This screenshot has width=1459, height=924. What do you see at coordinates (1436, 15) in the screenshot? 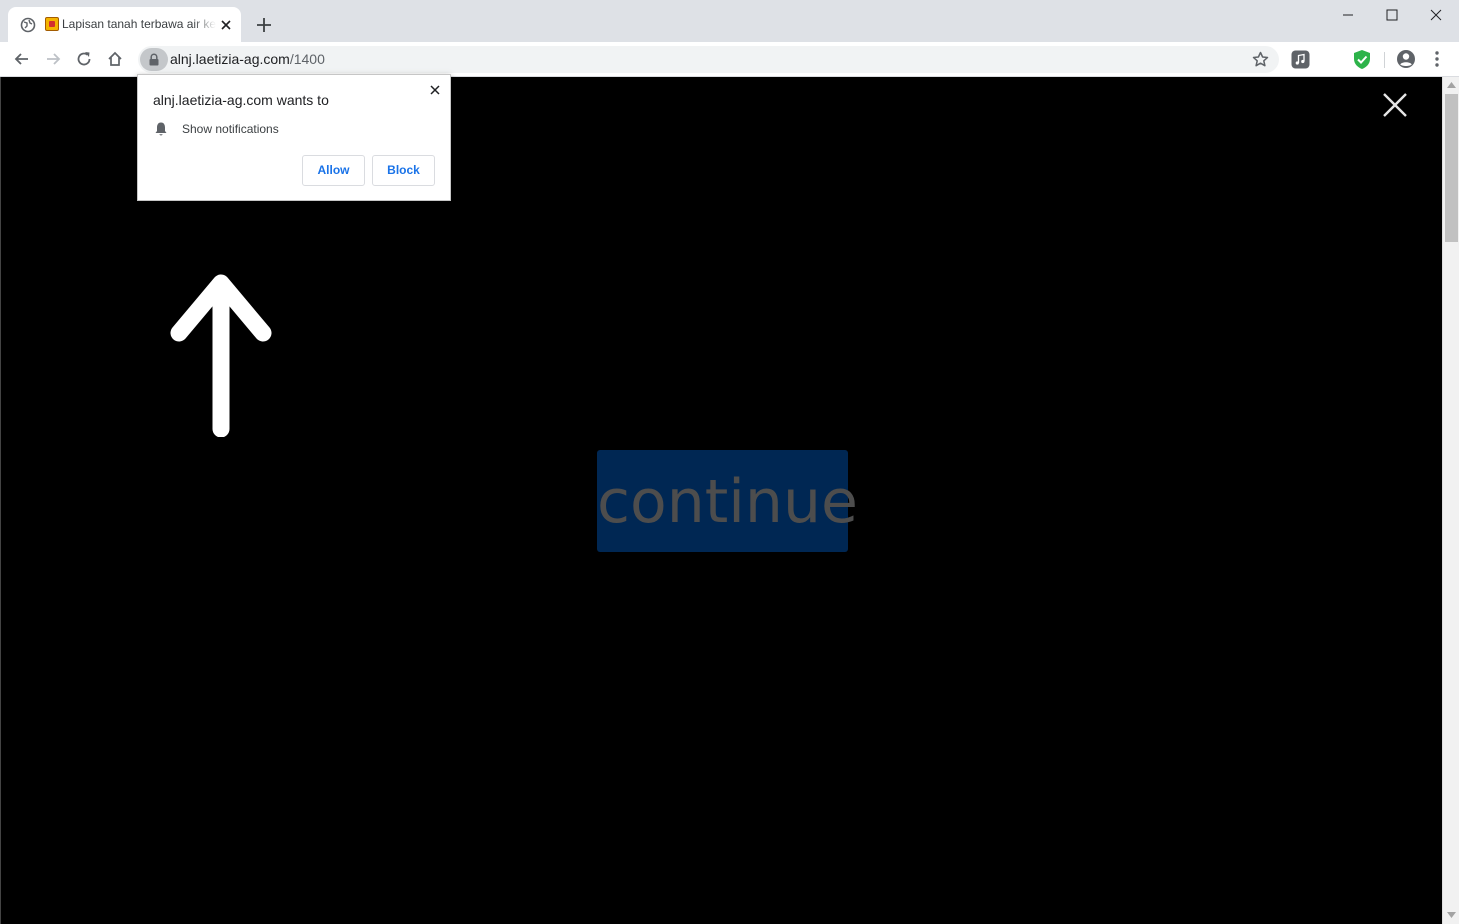
I see `window-close-icon` at bounding box center [1436, 15].